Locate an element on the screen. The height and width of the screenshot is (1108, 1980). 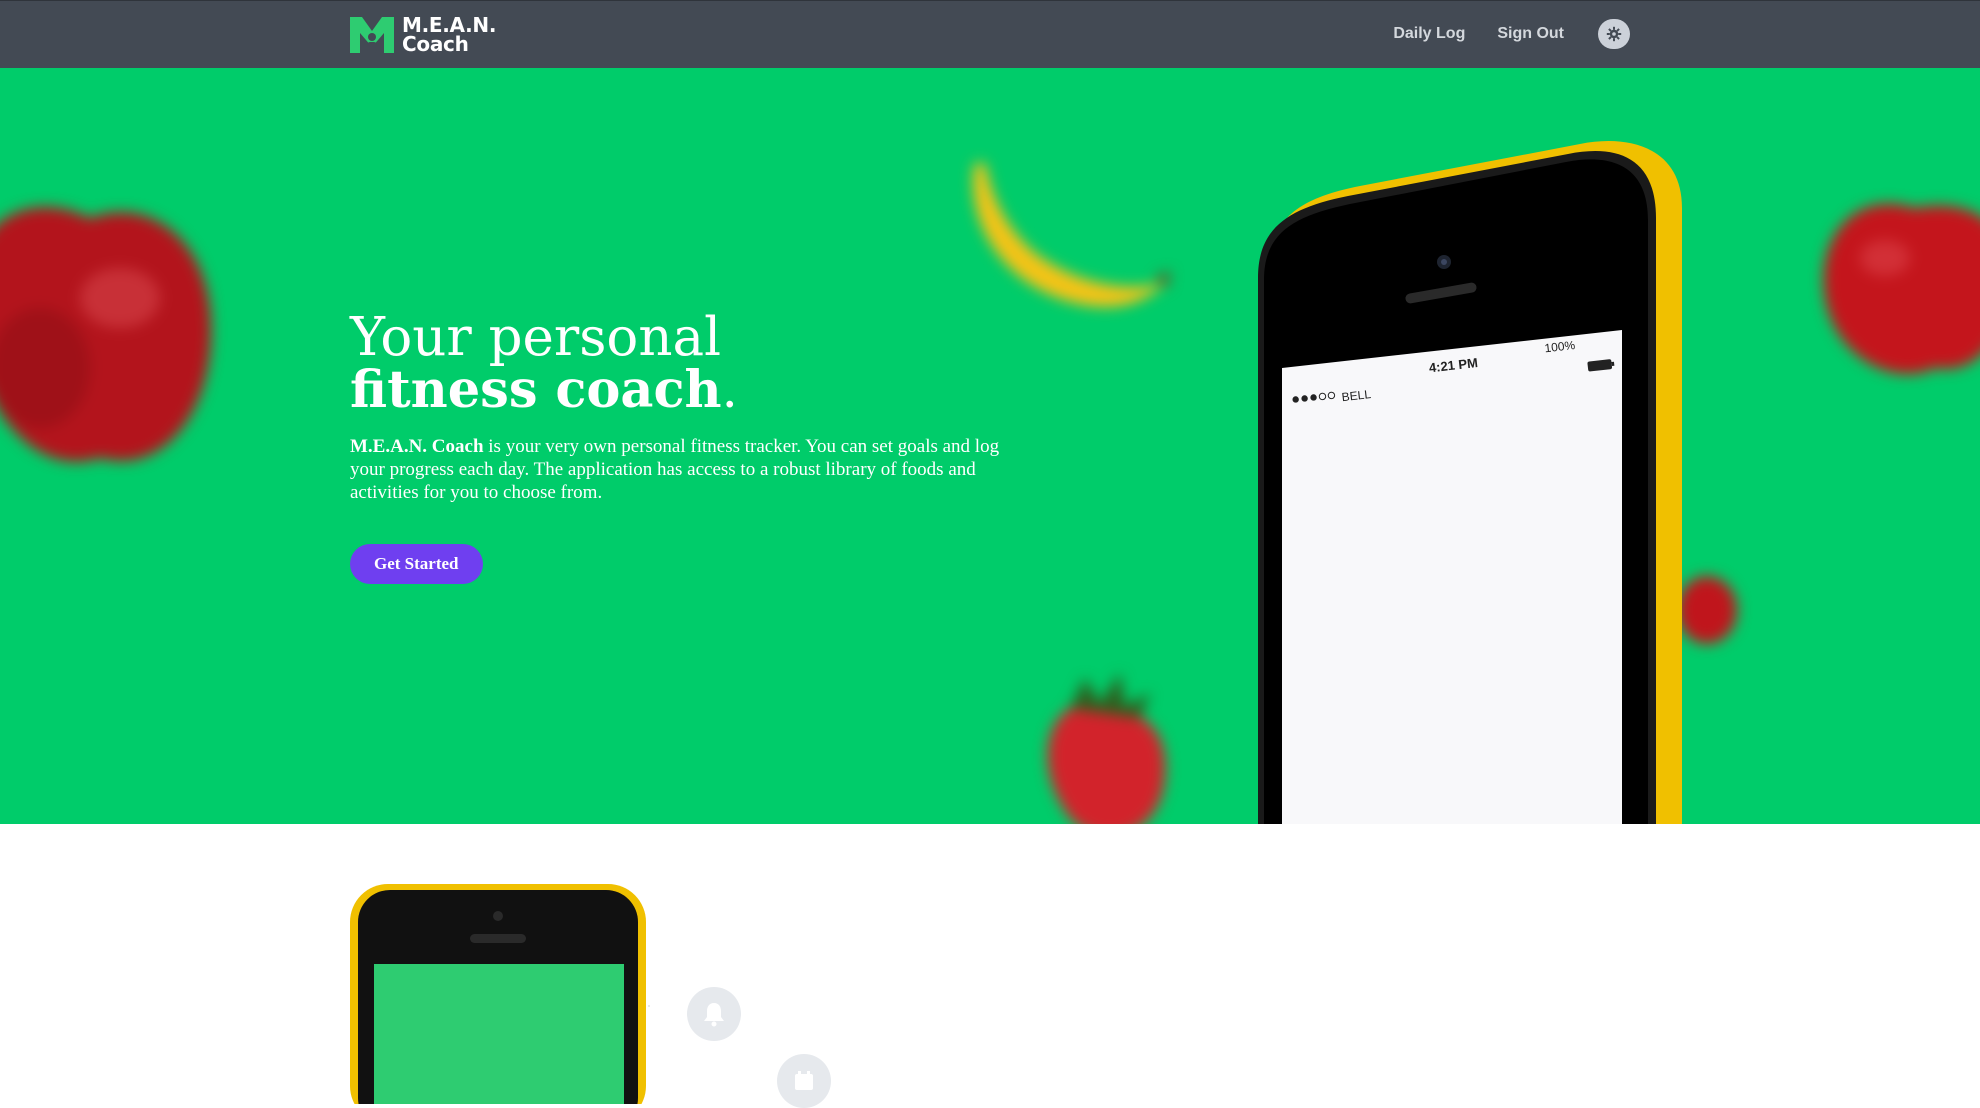
features-phone-mockup is located at coordinates (500, 994).